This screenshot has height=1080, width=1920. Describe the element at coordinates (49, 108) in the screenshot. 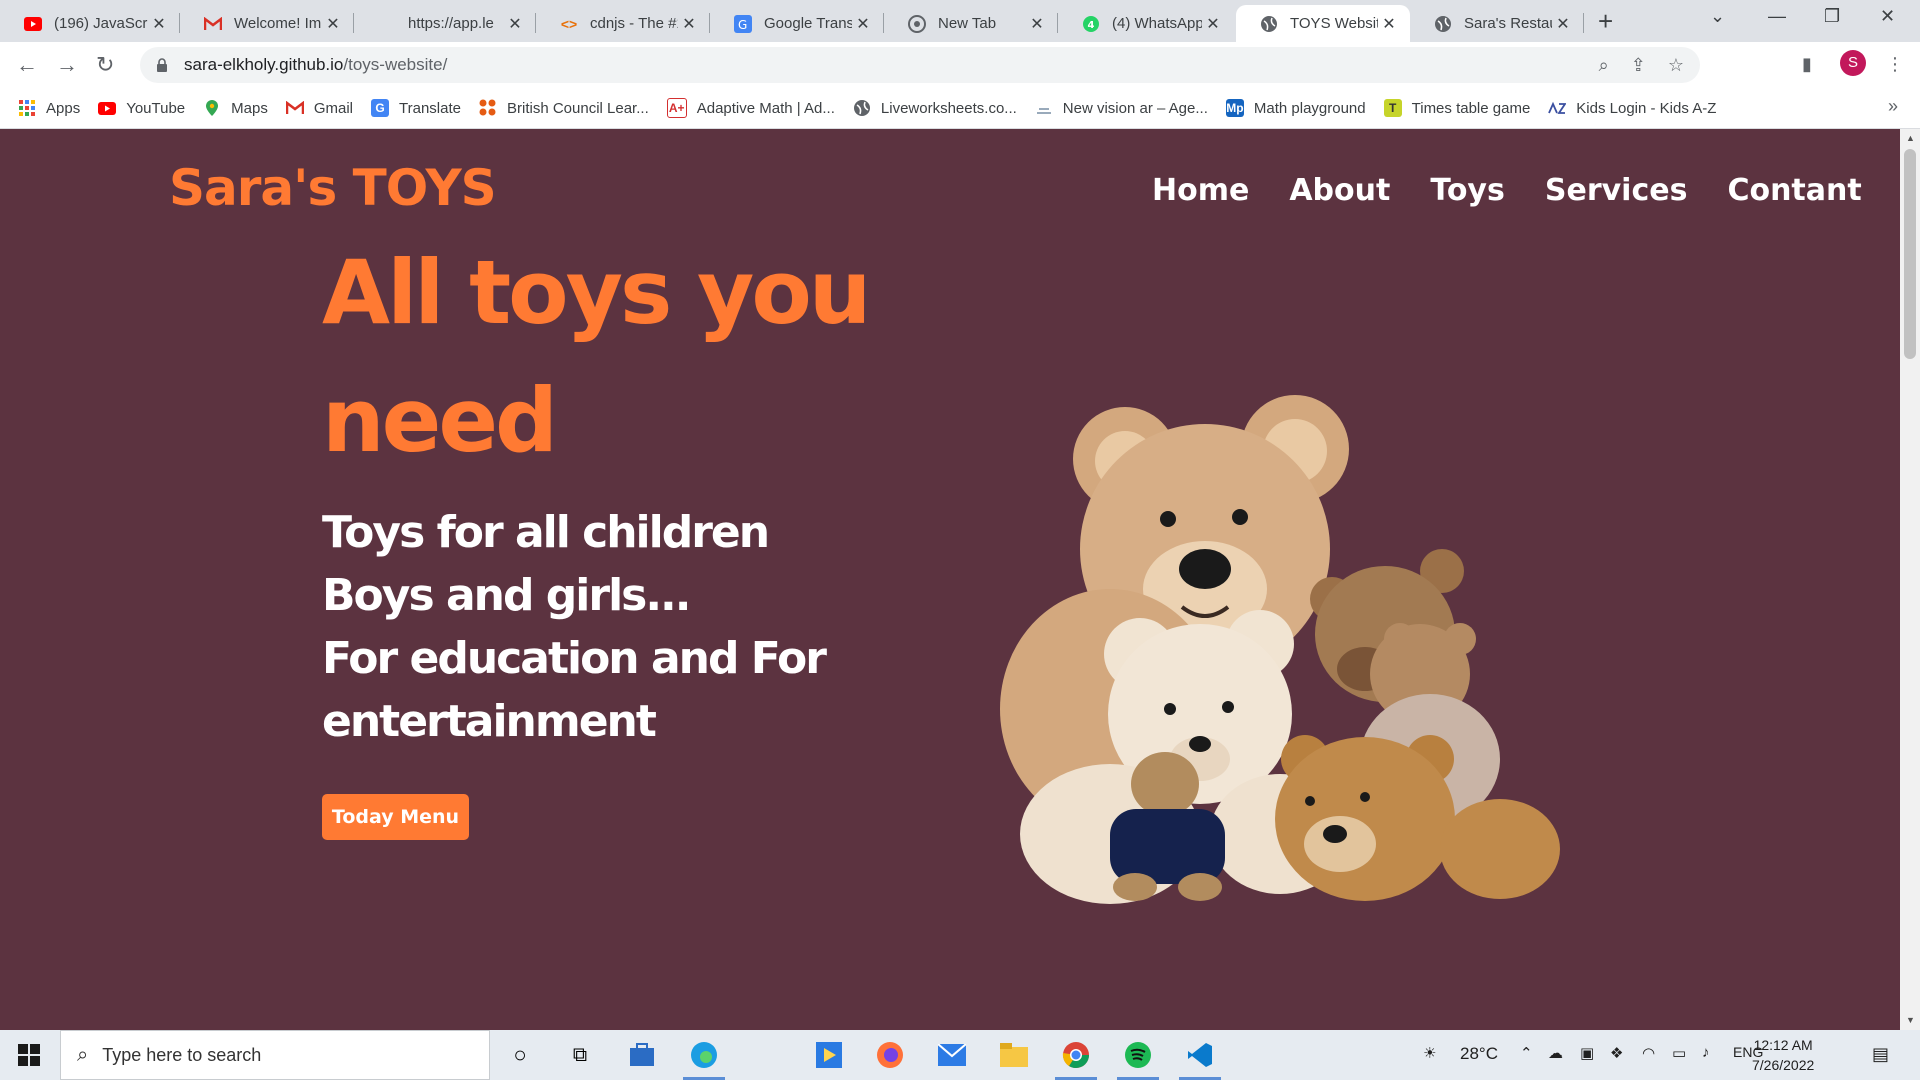

I see `bookmark-apps: Apps` at that location.